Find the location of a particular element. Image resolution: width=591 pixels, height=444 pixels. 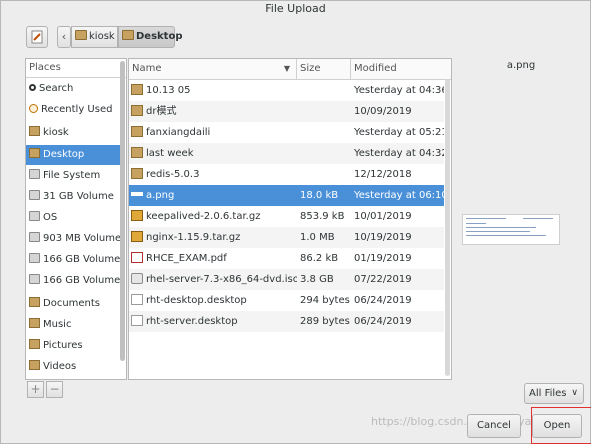

place-os: OS is located at coordinates (73, 218).